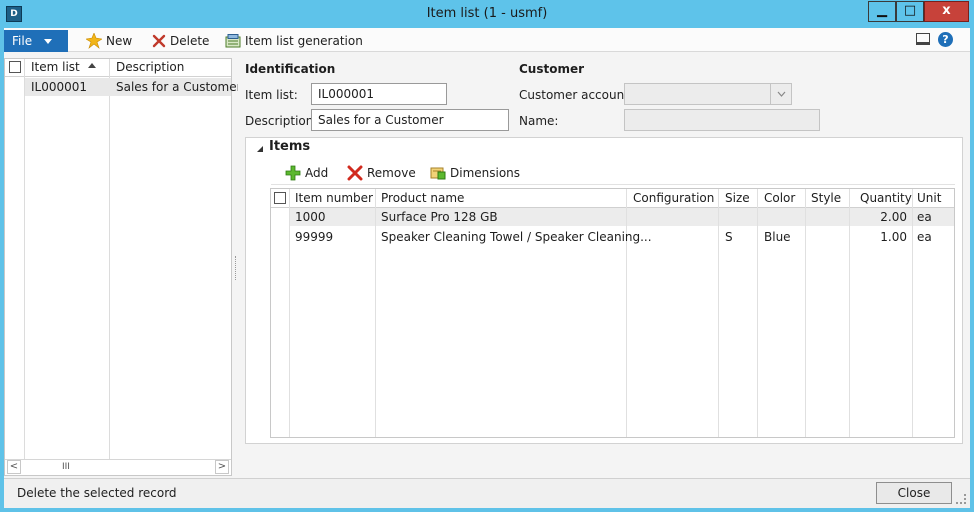  What do you see at coordinates (729, 237) in the screenshot?
I see `cell-size: S` at bounding box center [729, 237].